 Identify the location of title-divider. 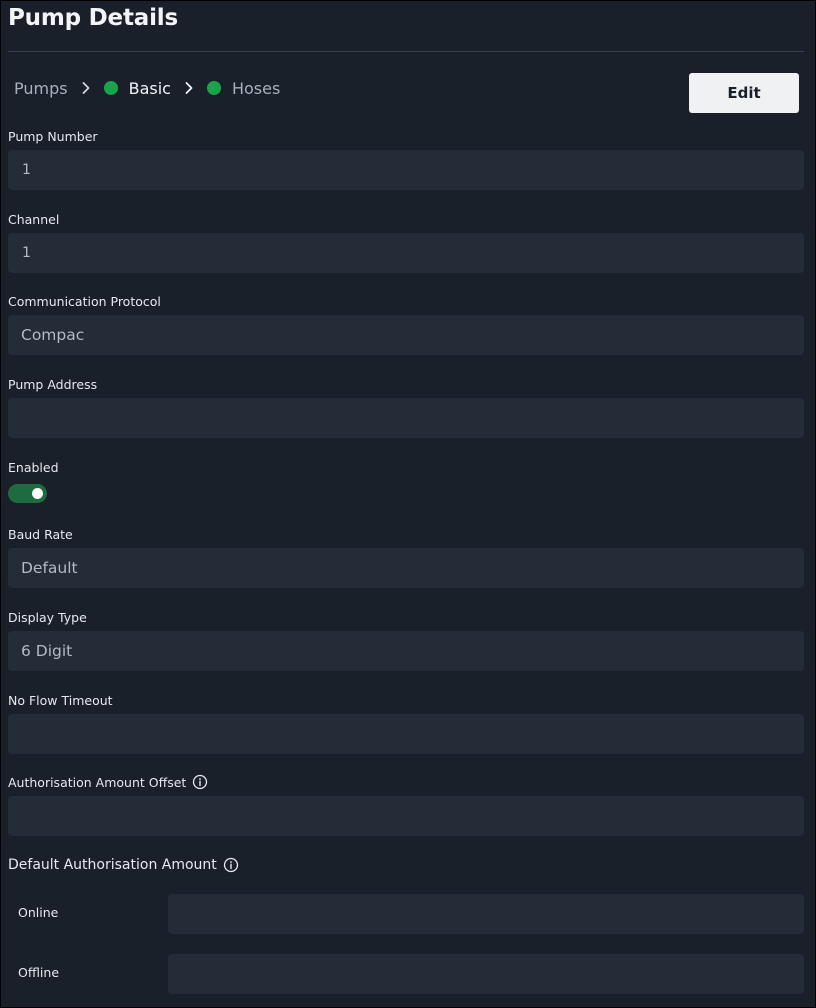
(406, 51).